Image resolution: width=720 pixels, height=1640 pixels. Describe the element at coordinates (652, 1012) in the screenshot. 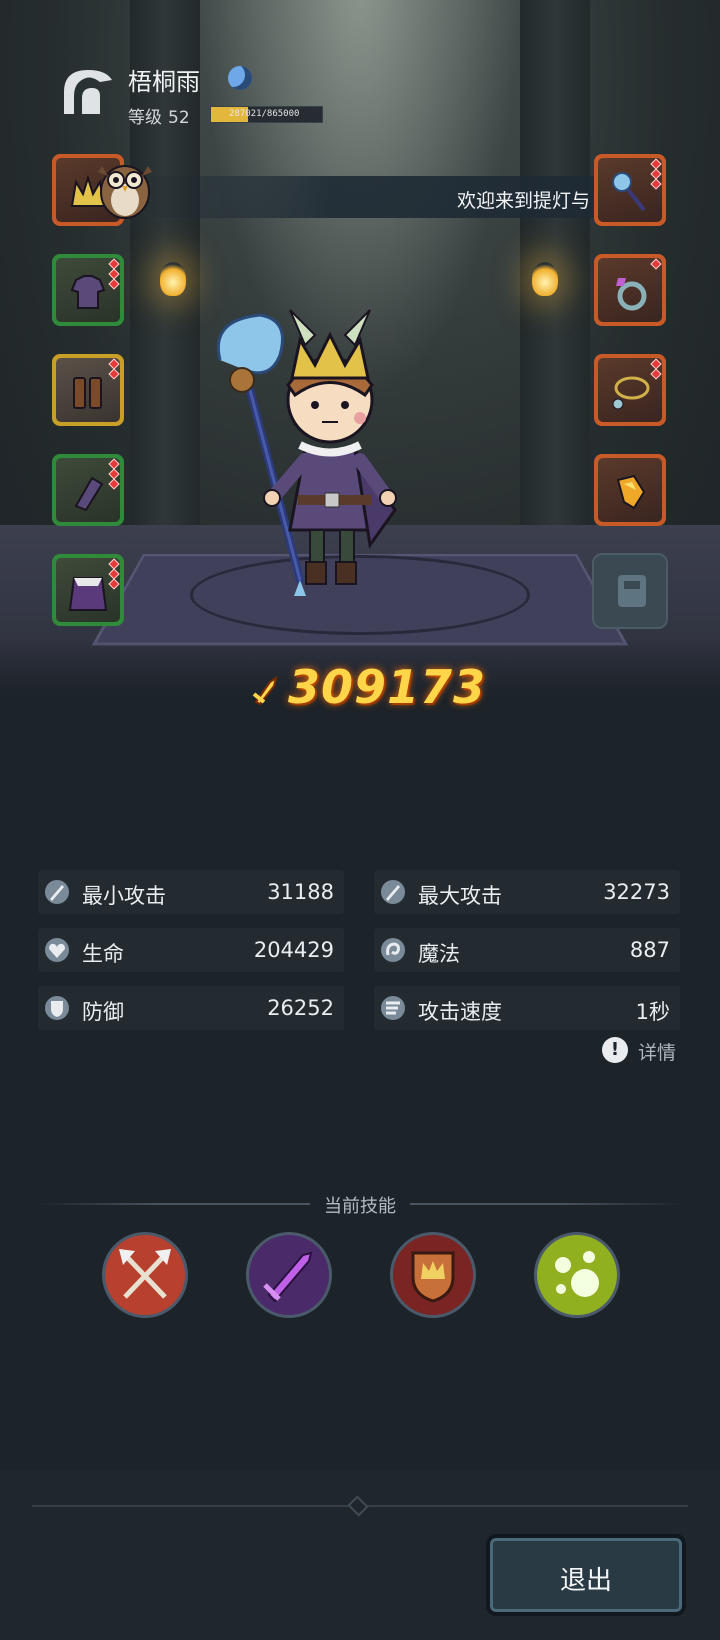

I see `stat-value: 1秒` at that location.